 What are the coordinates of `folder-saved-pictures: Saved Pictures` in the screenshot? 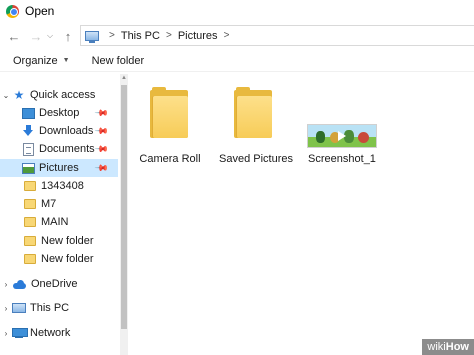 It's located at (256, 129).